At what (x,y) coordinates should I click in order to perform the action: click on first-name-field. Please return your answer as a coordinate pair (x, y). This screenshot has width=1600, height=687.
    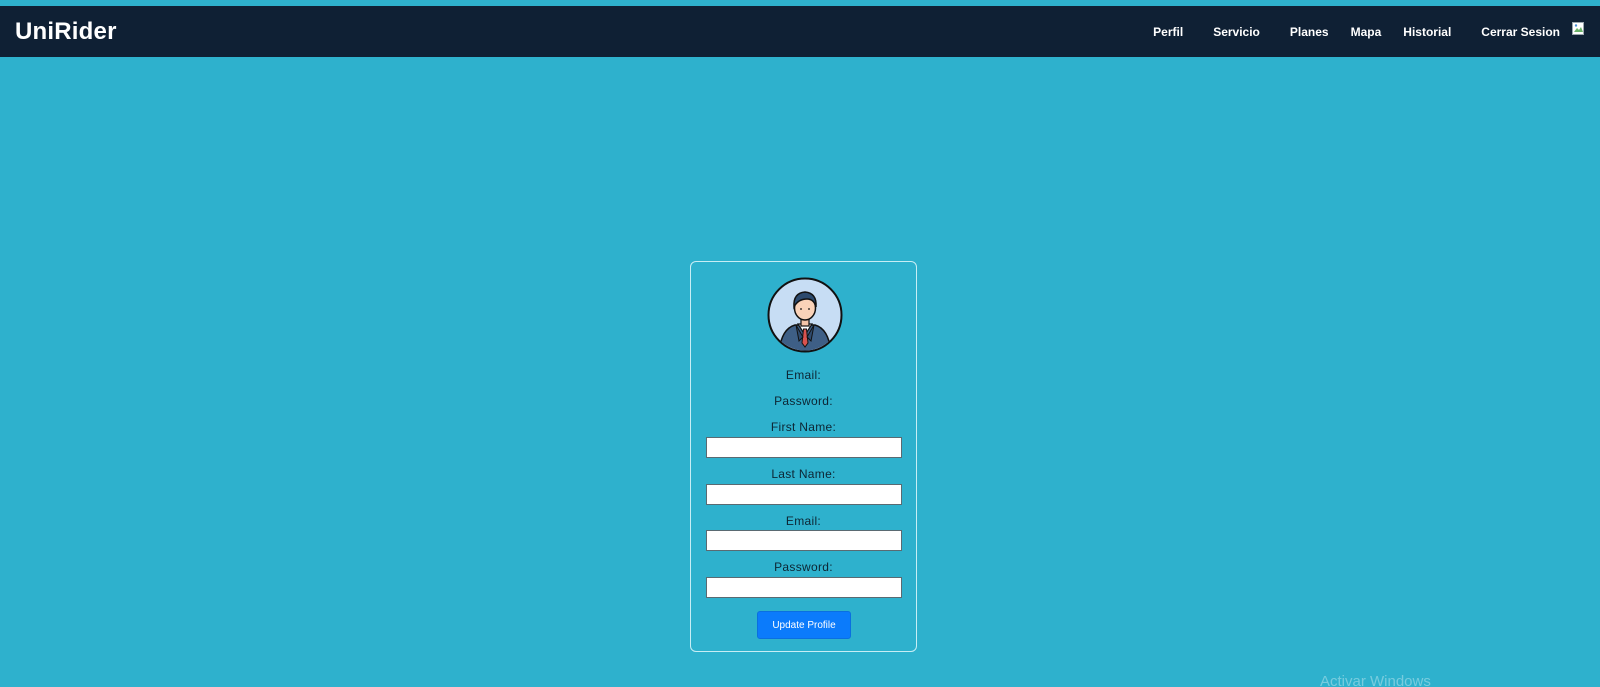
    Looking at the image, I should click on (804, 447).